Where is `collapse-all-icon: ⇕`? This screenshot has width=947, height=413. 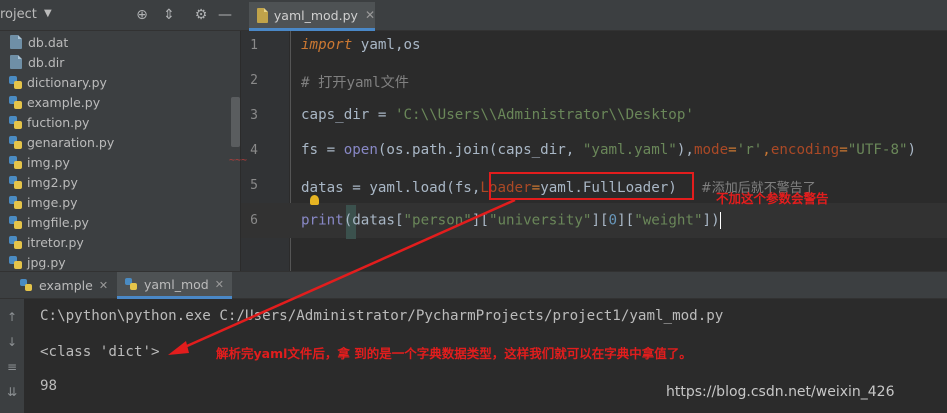
collapse-all-icon: ⇕ is located at coordinates (169, 15).